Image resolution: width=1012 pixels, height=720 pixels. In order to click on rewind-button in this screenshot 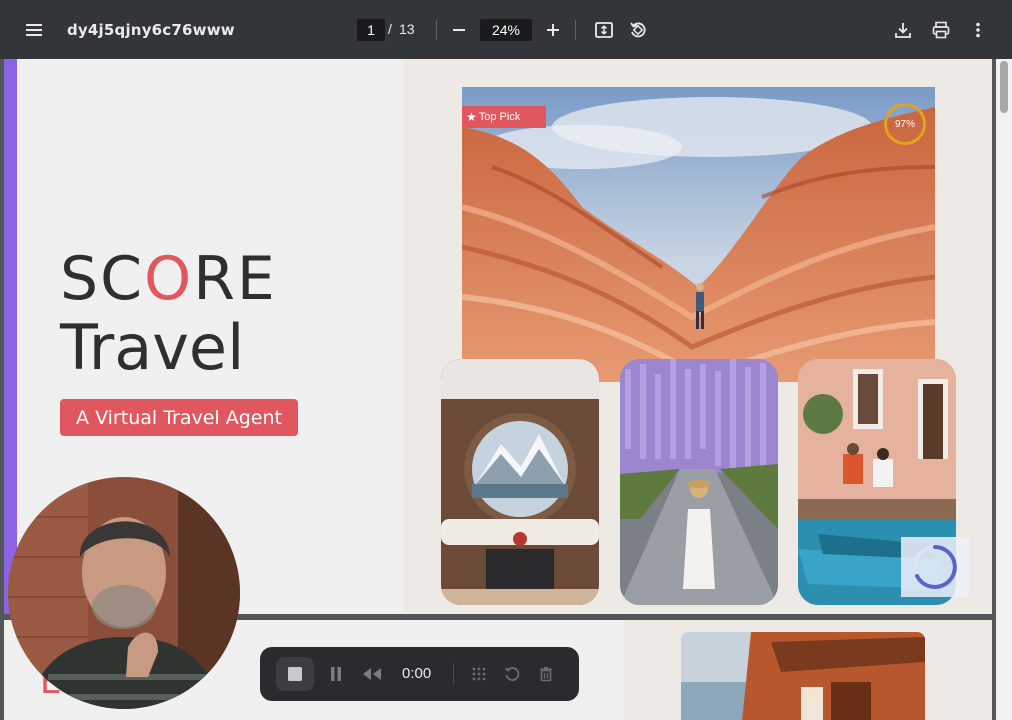, I will do `click(372, 674)`.